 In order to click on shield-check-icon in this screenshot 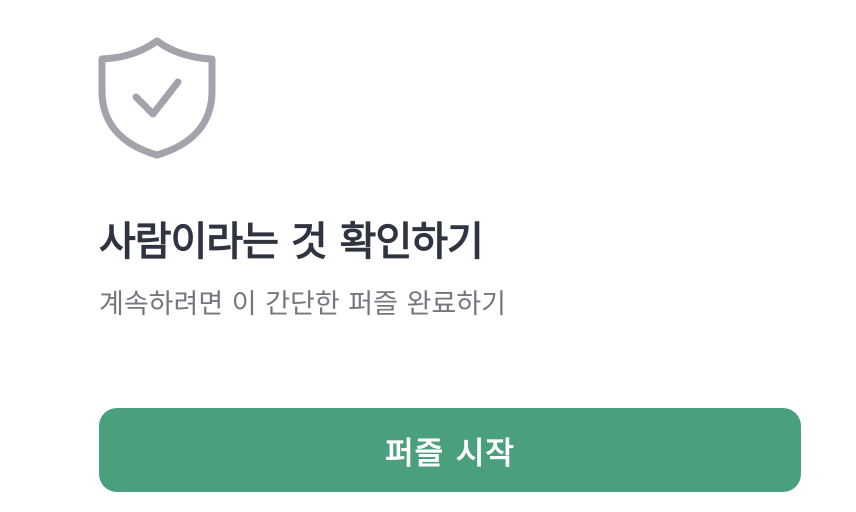, I will do `click(157, 98)`.